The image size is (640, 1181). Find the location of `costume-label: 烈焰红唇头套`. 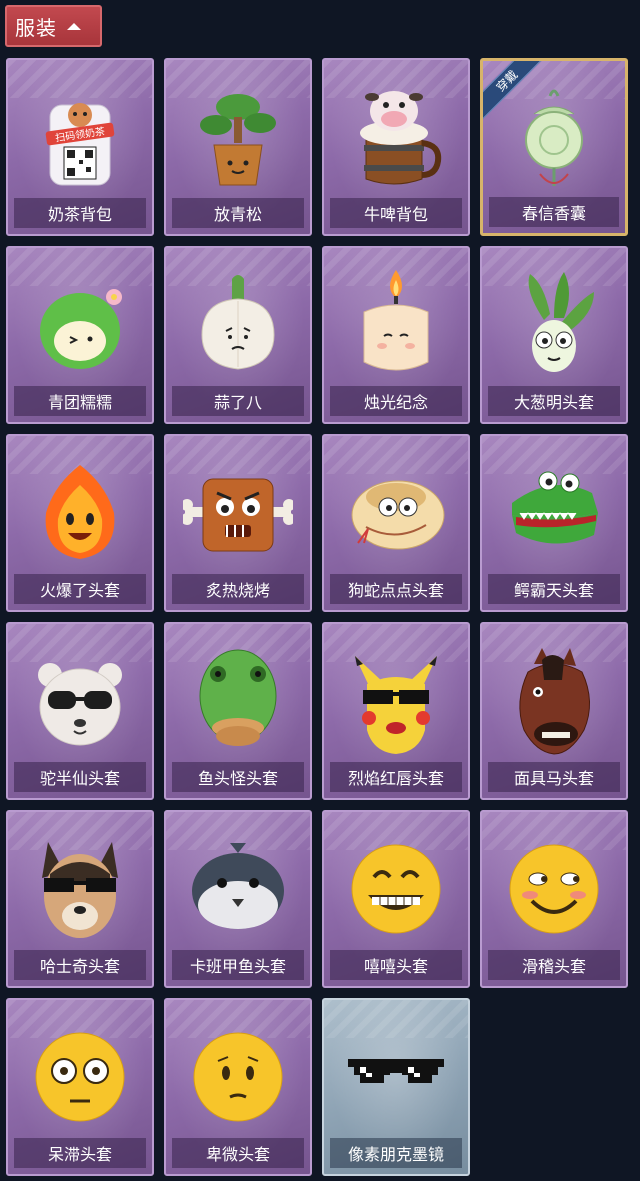

costume-label: 烈焰红唇头套 is located at coordinates (396, 777).